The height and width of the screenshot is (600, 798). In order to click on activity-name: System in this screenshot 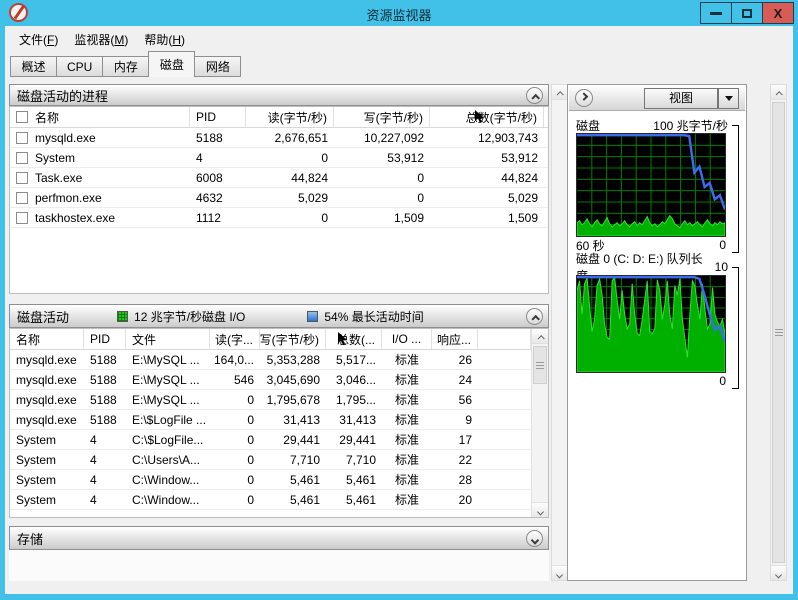, I will do `click(36, 439)`.